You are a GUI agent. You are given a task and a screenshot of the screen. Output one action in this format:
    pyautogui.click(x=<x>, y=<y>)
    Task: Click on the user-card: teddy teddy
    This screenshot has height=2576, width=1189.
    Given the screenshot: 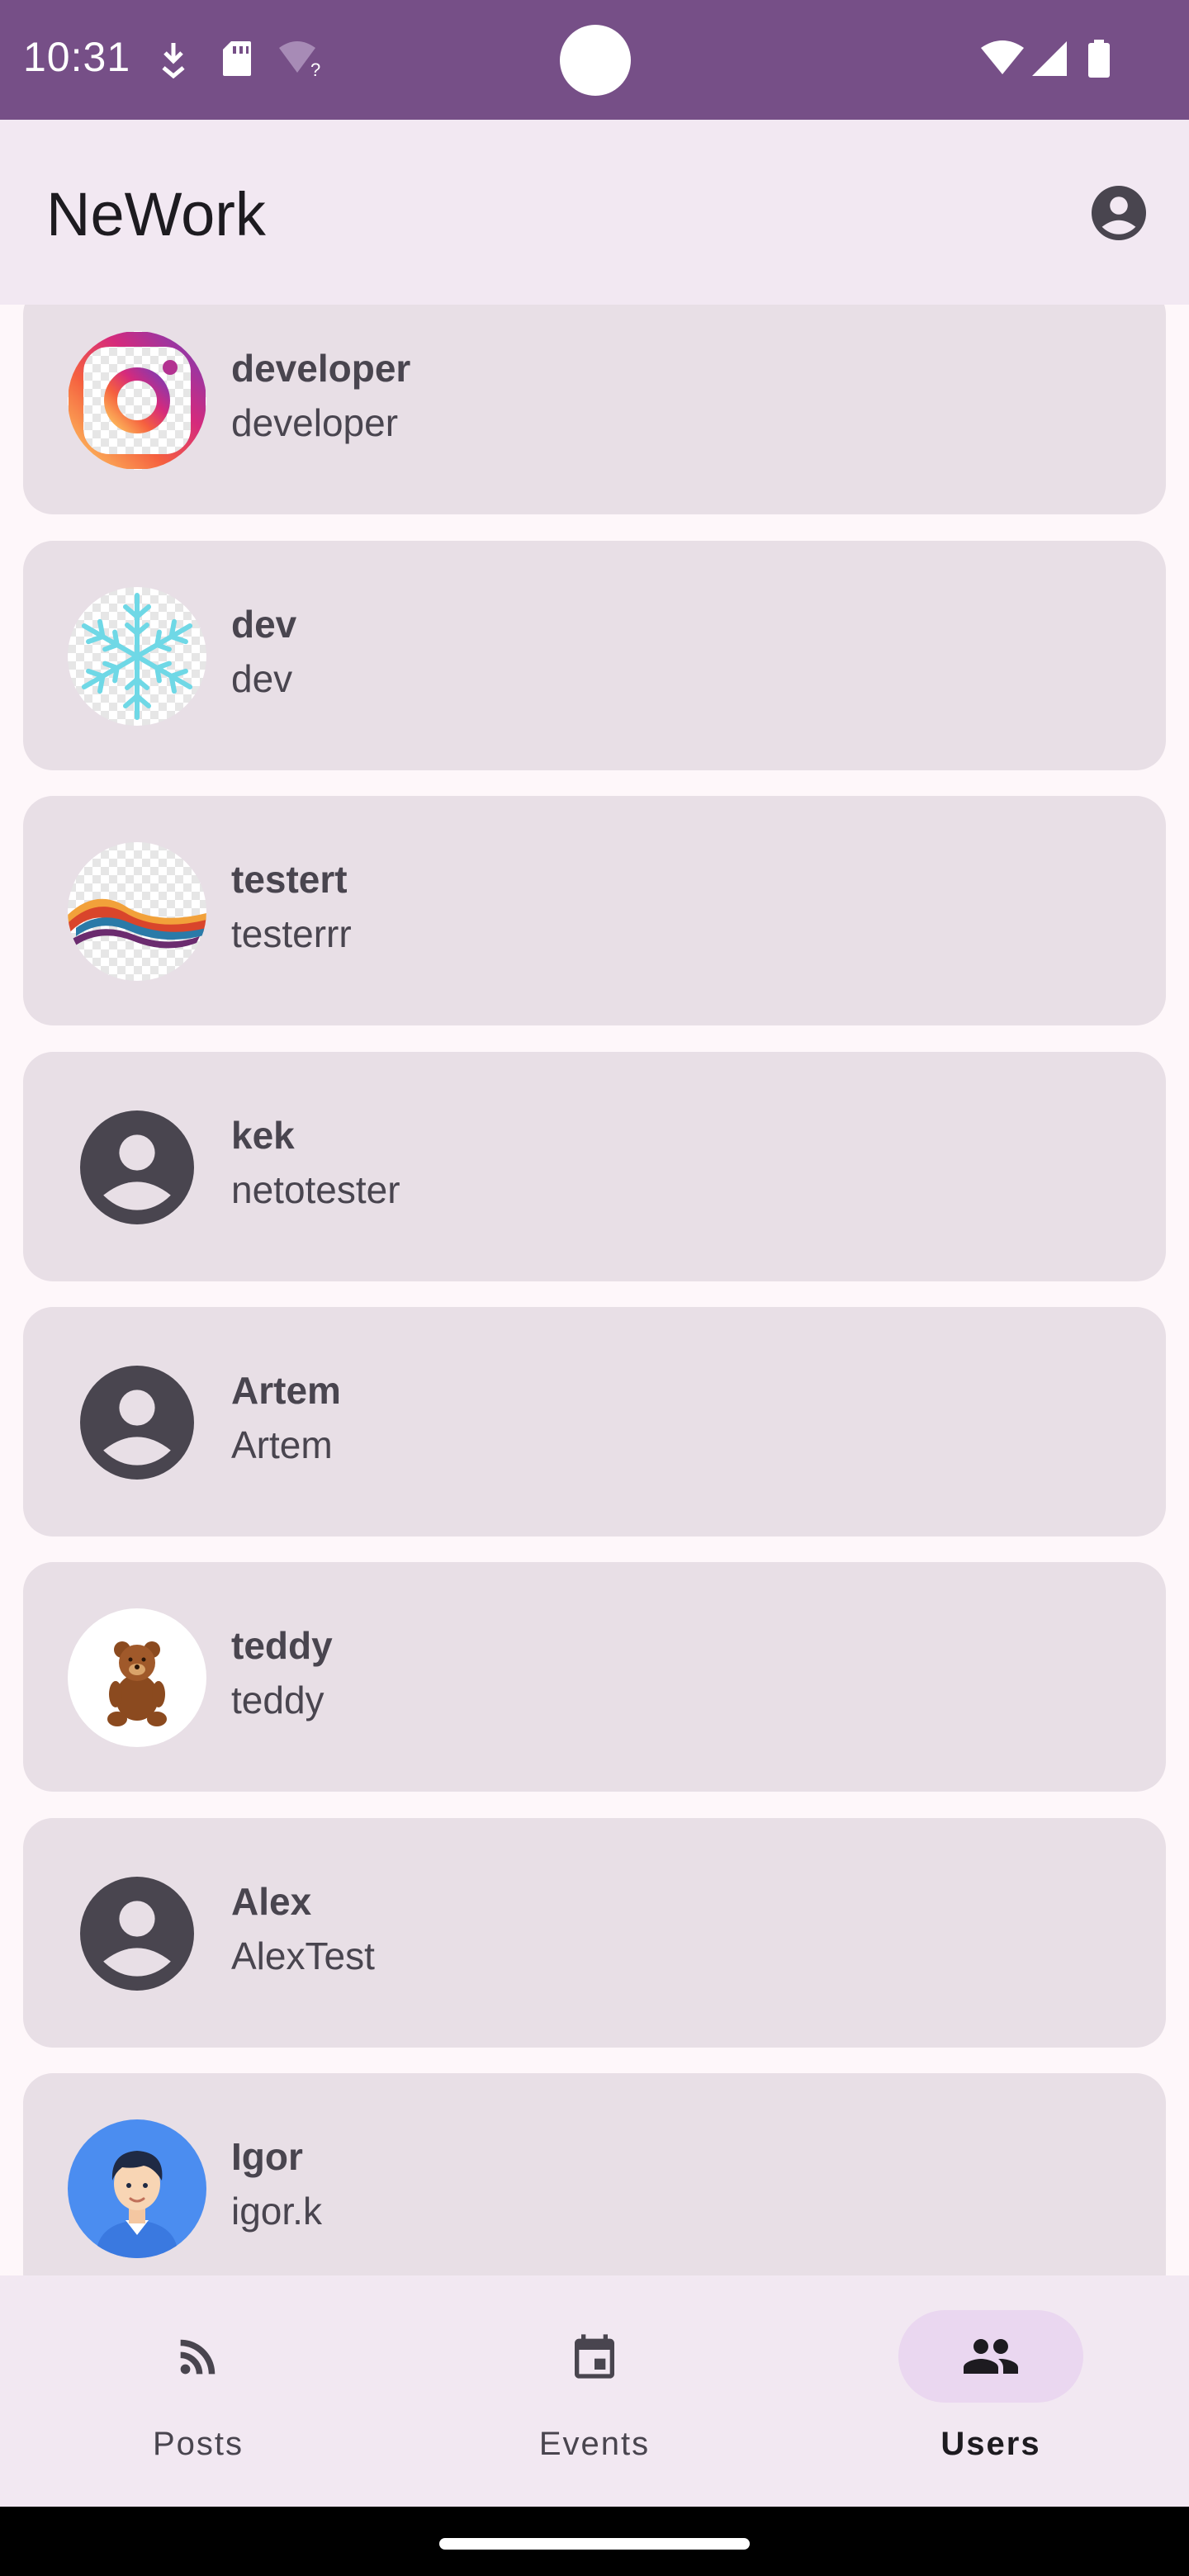 What is the action you would take?
    pyautogui.click(x=594, y=1677)
    